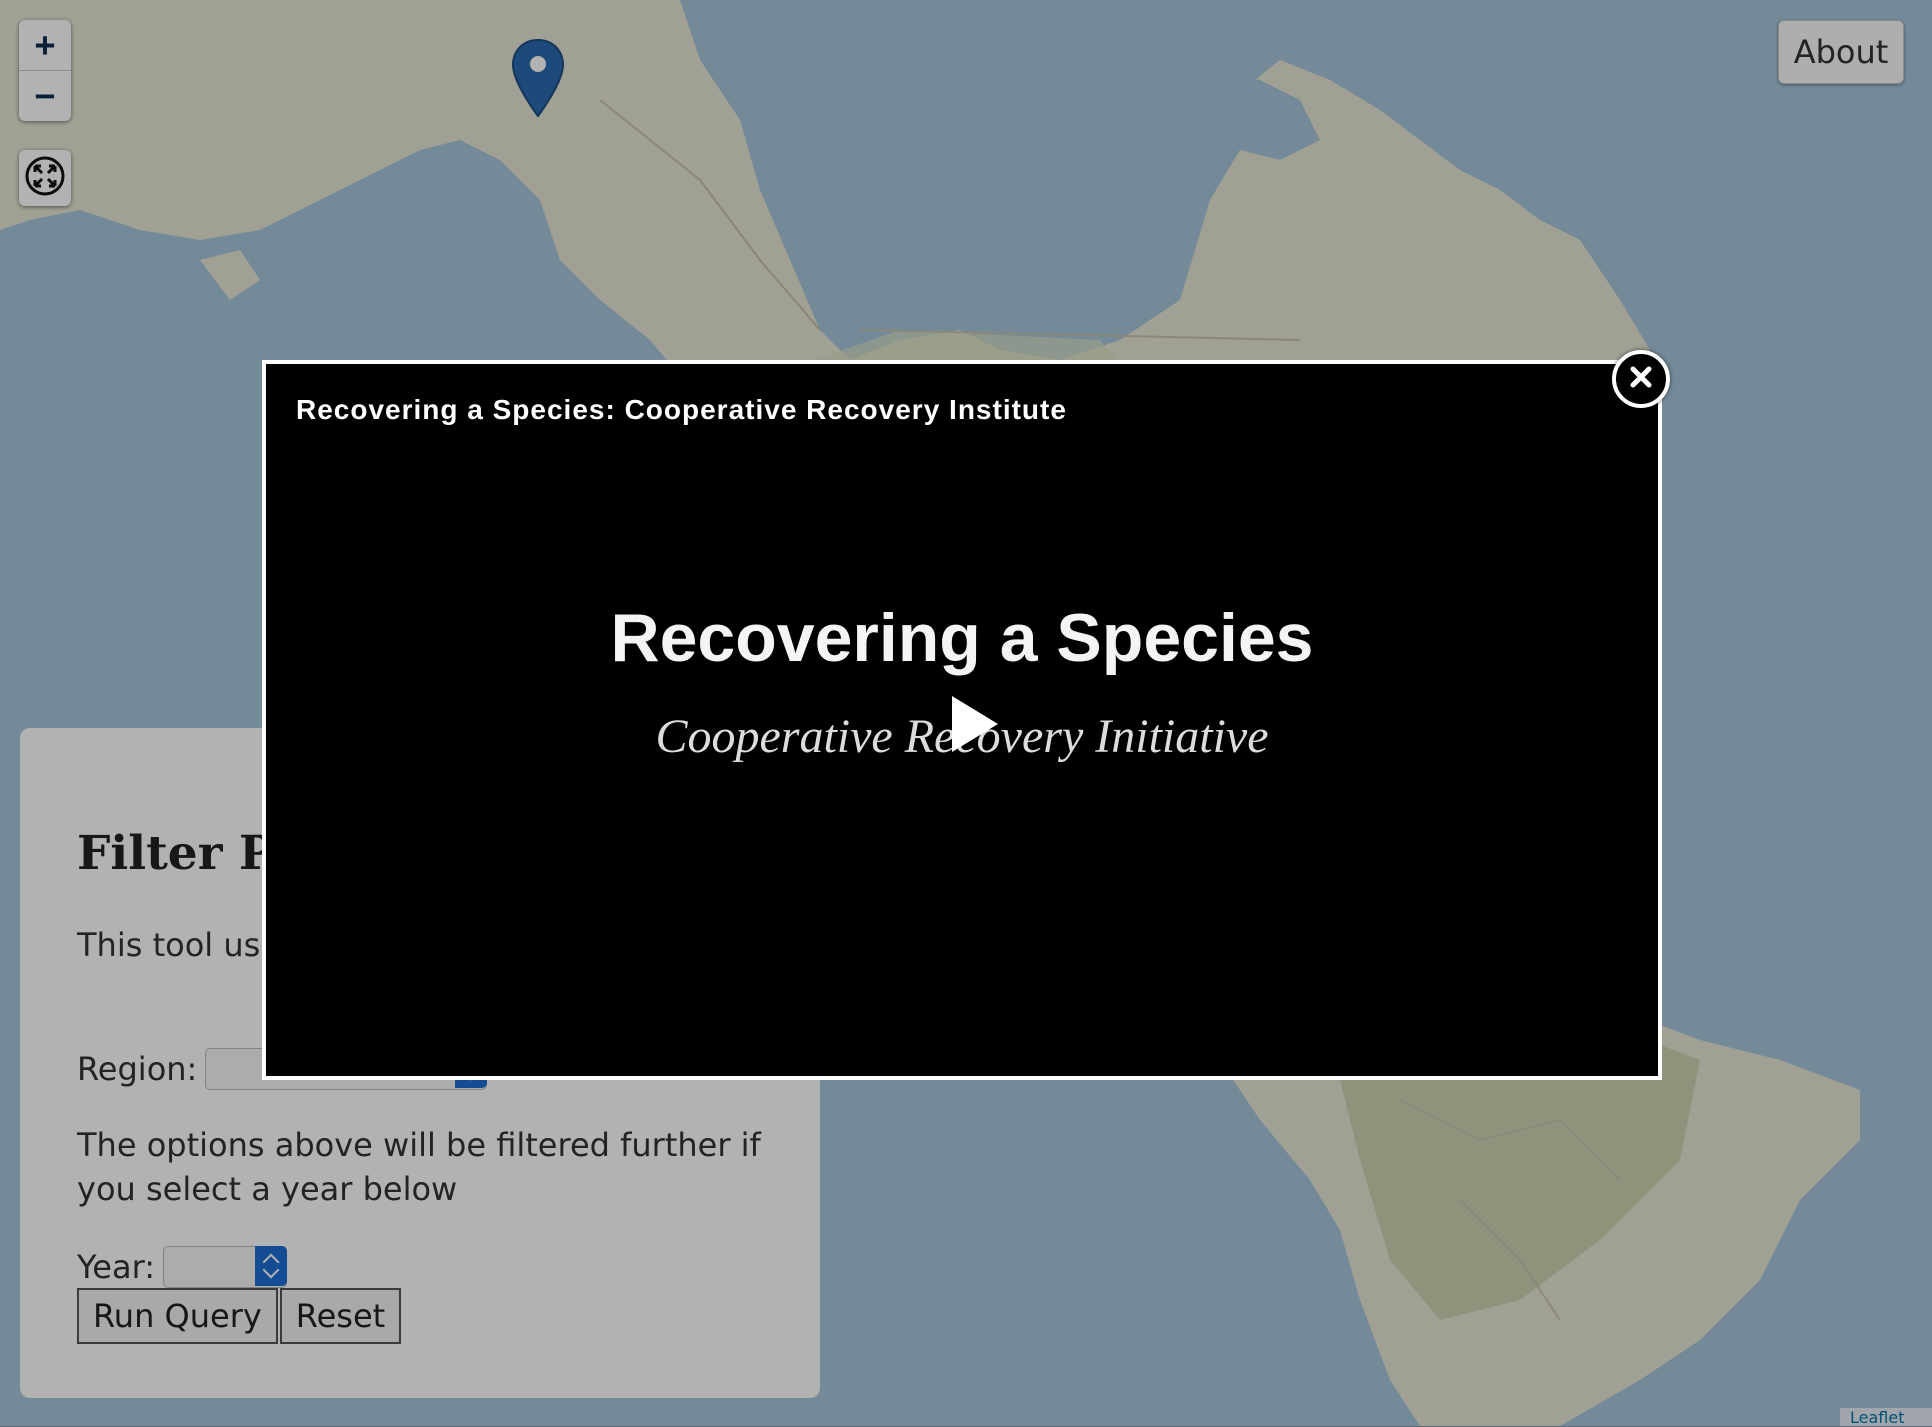  I want to click on play-icon, so click(974, 728).